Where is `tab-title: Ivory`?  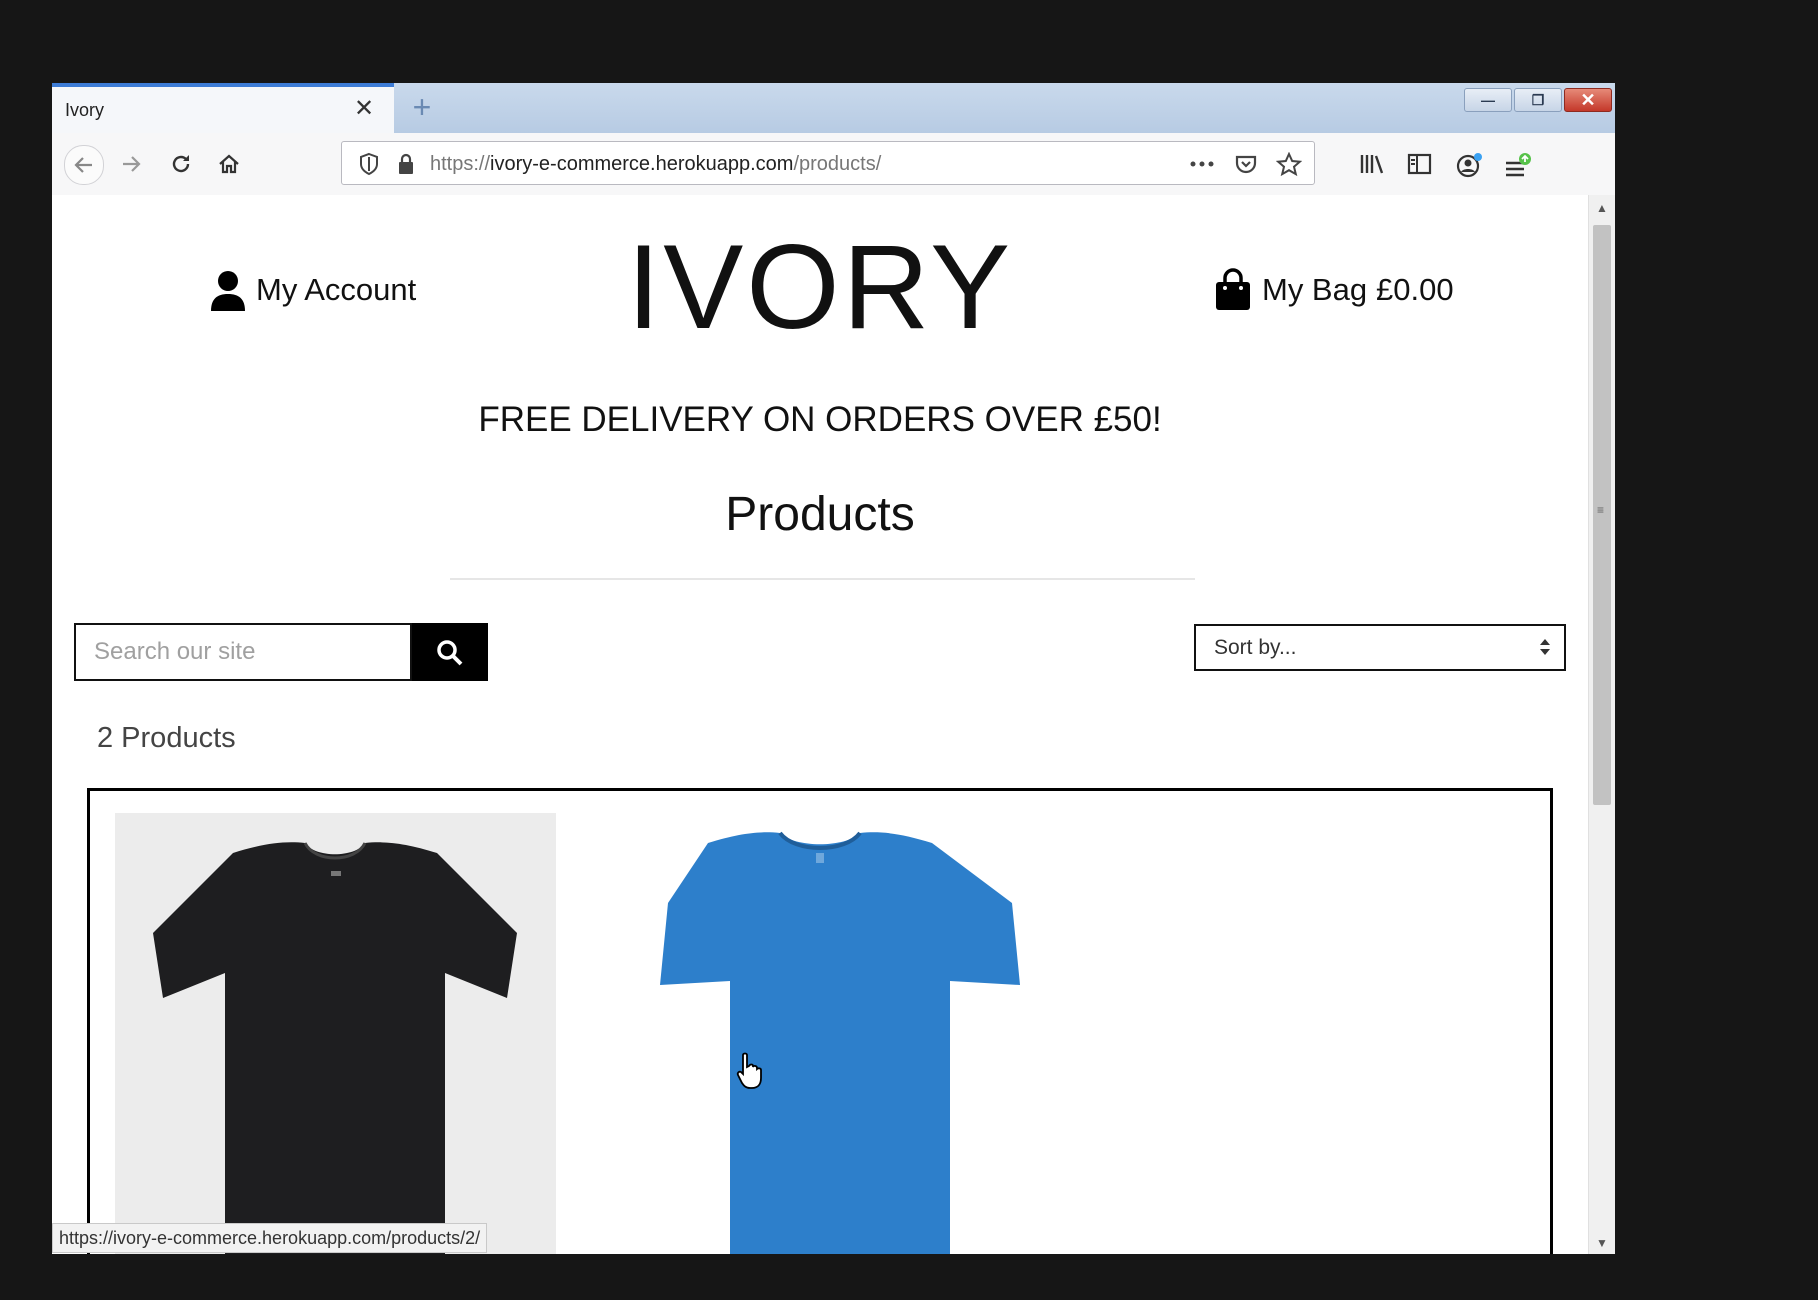 tab-title: Ivory is located at coordinates (85, 110).